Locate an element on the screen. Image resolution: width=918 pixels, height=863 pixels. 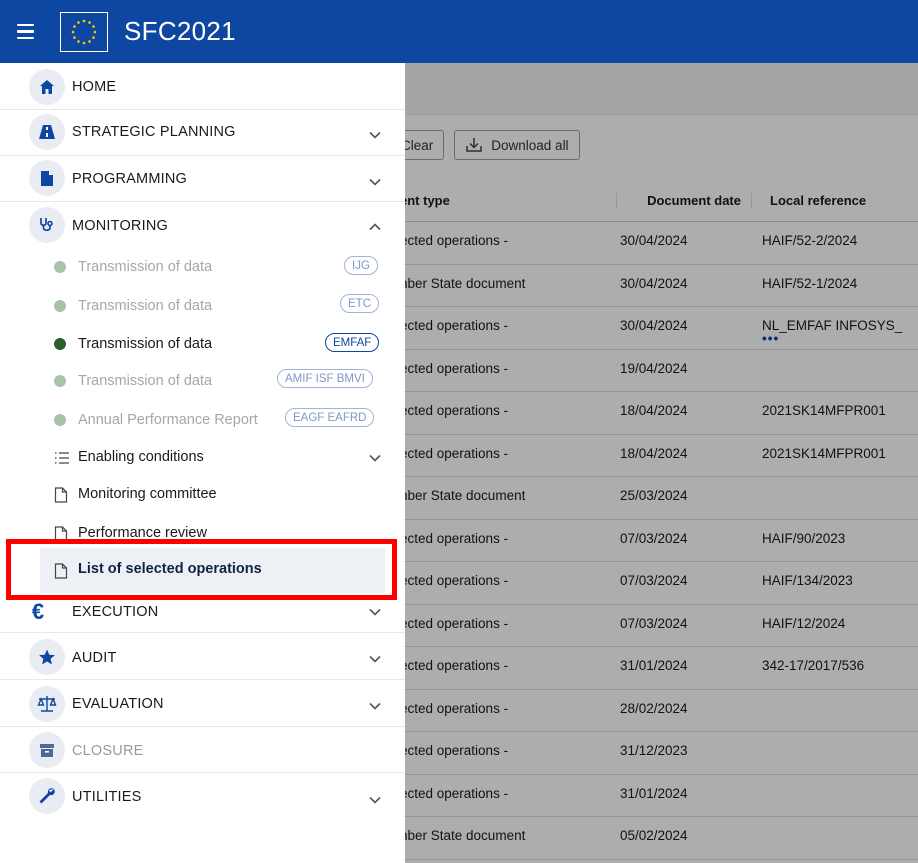
sidebar-item-label: STRATEGIC PLANNING is located at coordinates (154, 132).